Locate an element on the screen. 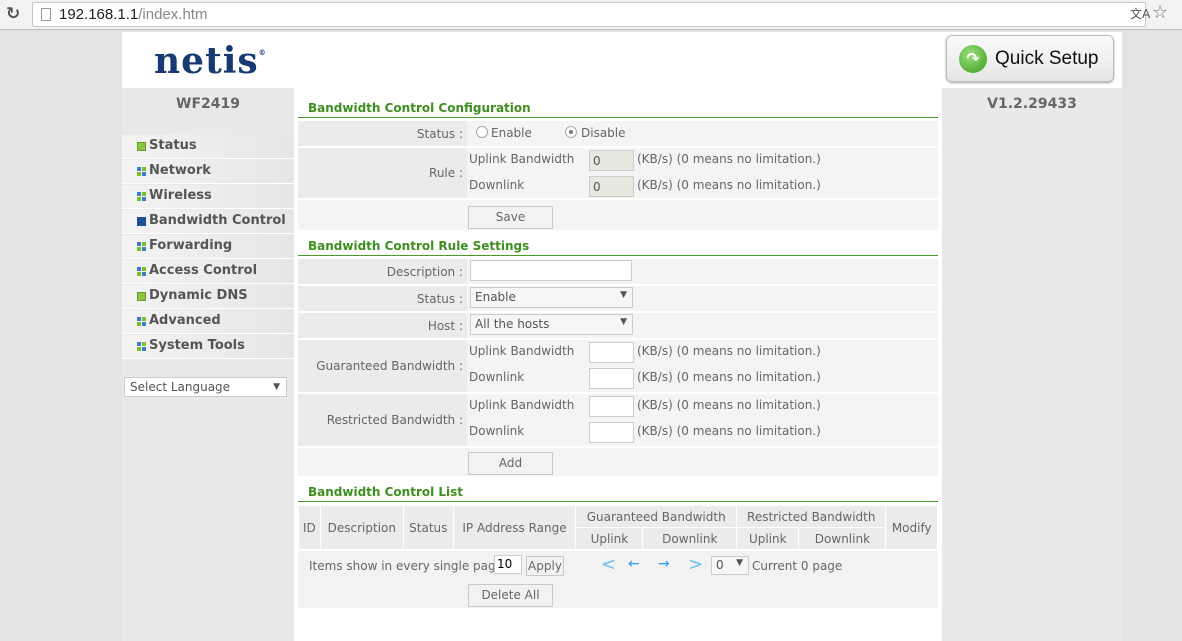  add-button: Add is located at coordinates (510, 463).